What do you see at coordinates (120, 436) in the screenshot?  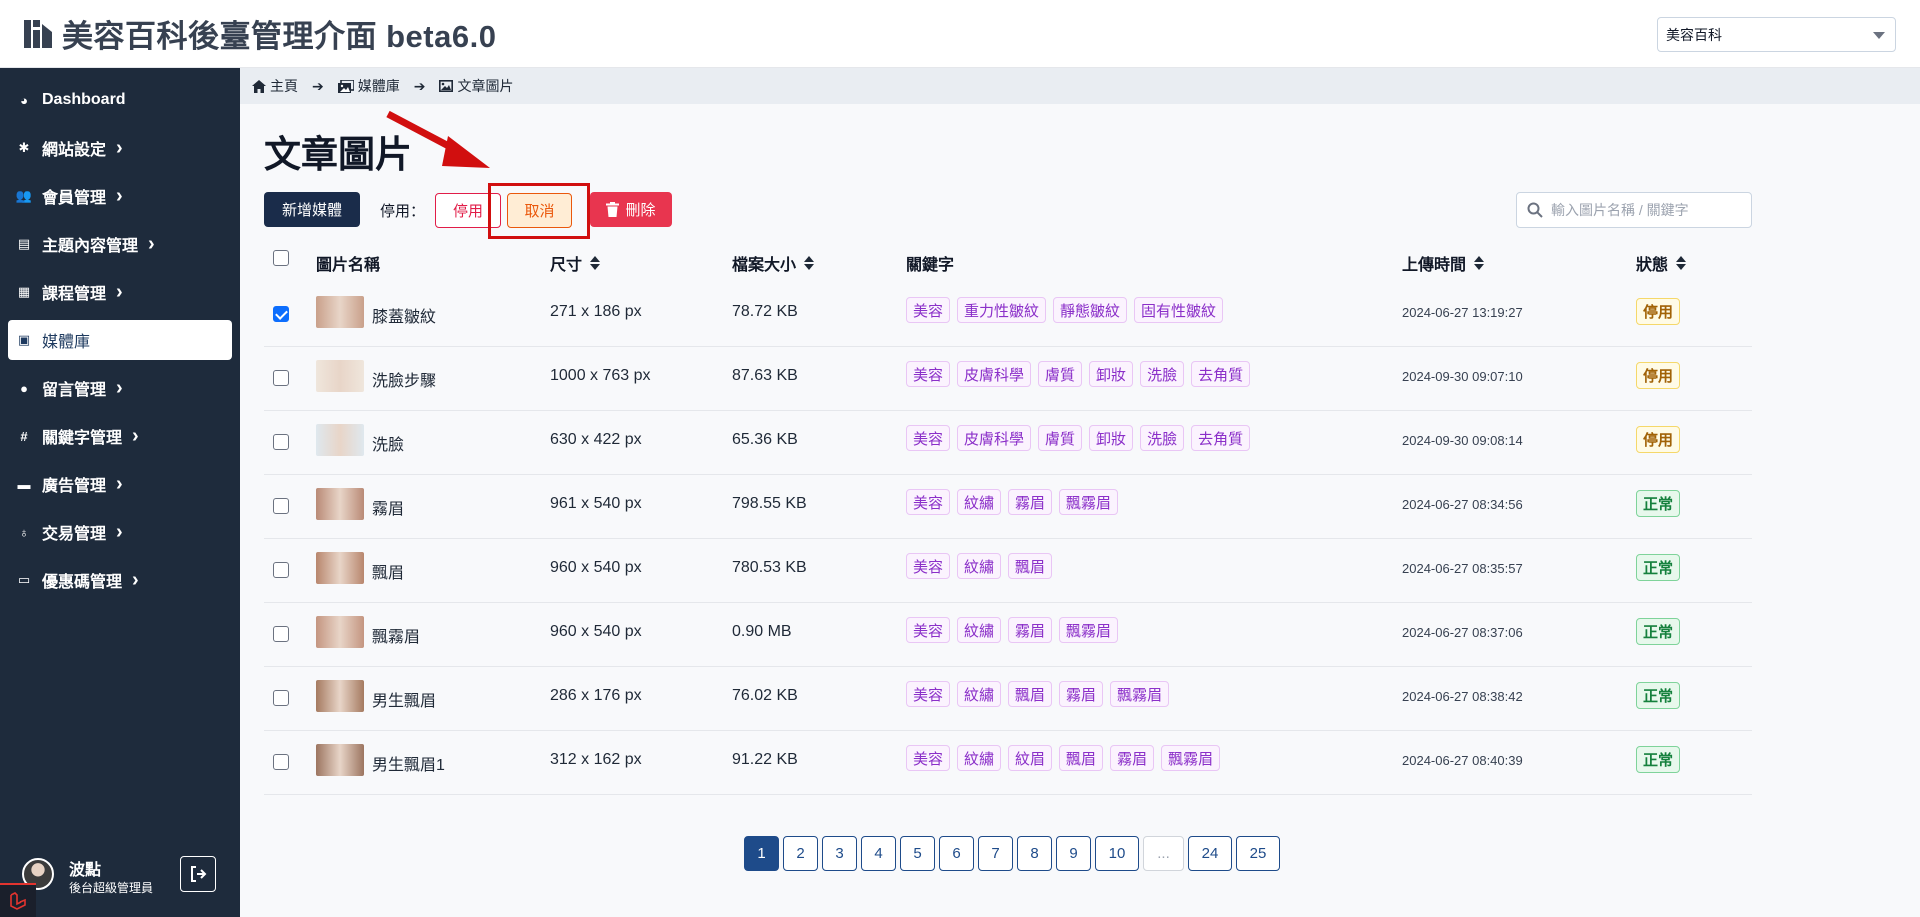 I see `sidebar-item: # 關鍵字管理 ›` at bounding box center [120, 436].